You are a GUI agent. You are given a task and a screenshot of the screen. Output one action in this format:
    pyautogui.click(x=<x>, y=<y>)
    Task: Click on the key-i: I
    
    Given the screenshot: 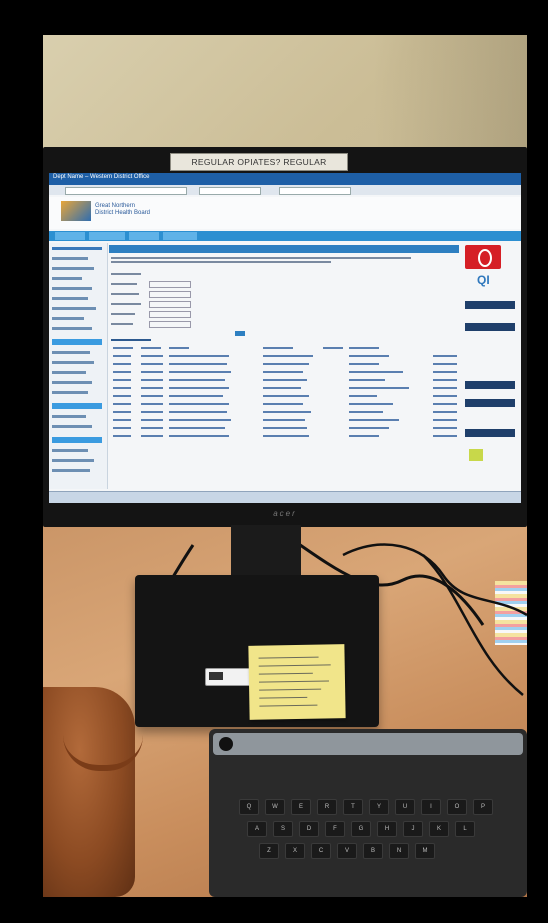 What is the action you would take?
    pyautogui.click(x=431, y=807)
    